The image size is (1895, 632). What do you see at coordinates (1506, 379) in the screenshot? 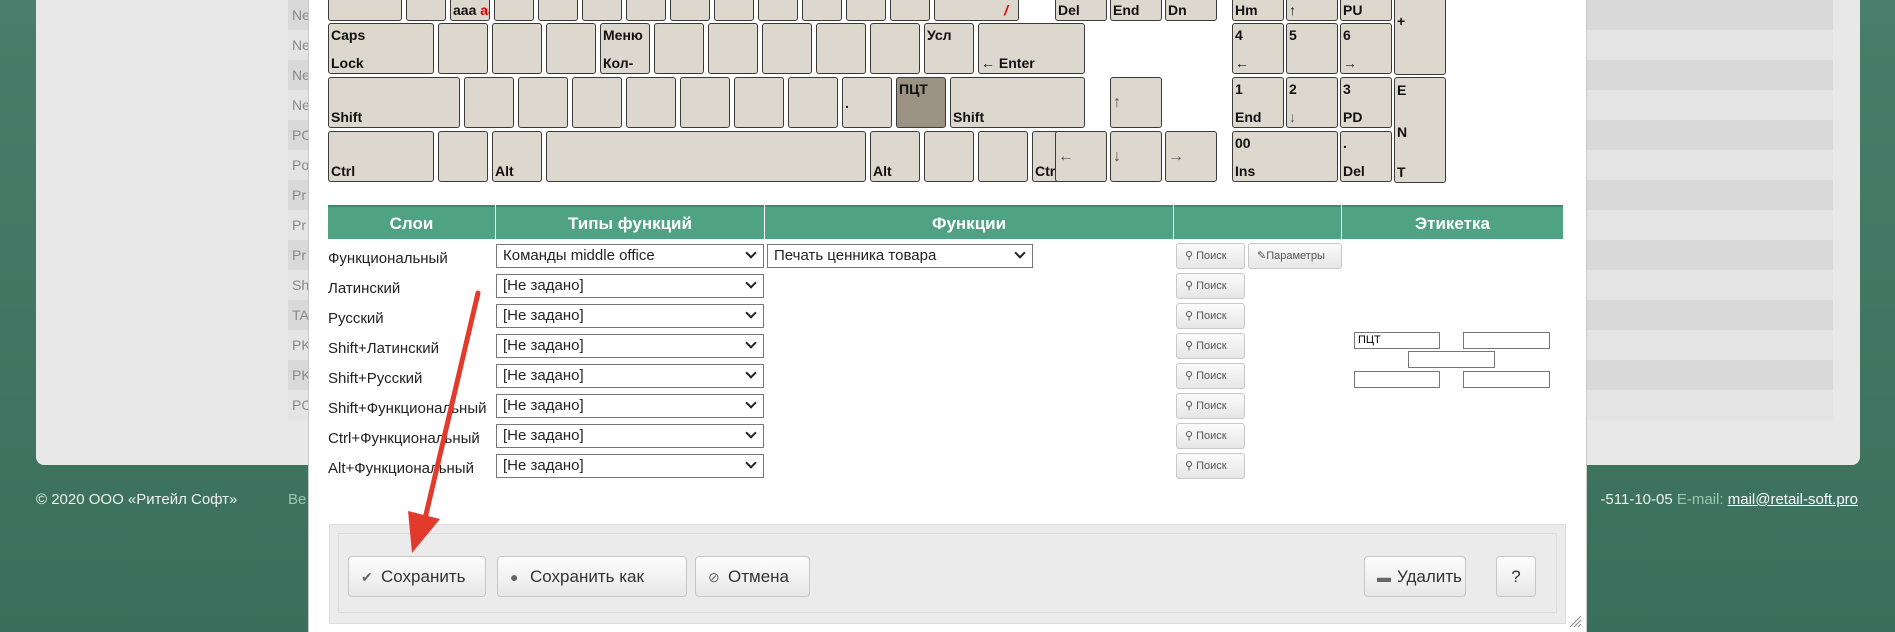
I see `label-input-bottom-right` at bounding box center [1506, 379].